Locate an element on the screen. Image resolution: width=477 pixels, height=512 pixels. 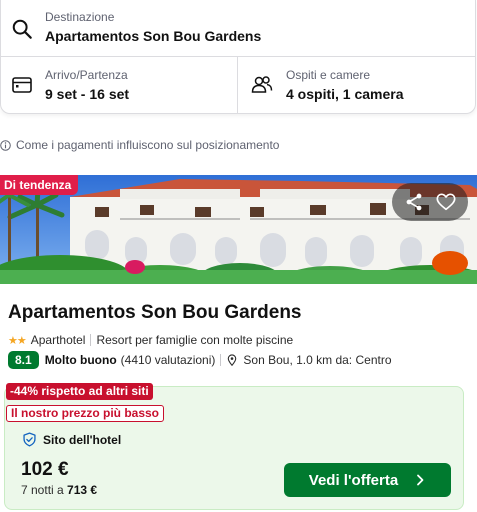
hotel-description: Resort per famiglie con molte piscine is located at coordinates (195, 340).